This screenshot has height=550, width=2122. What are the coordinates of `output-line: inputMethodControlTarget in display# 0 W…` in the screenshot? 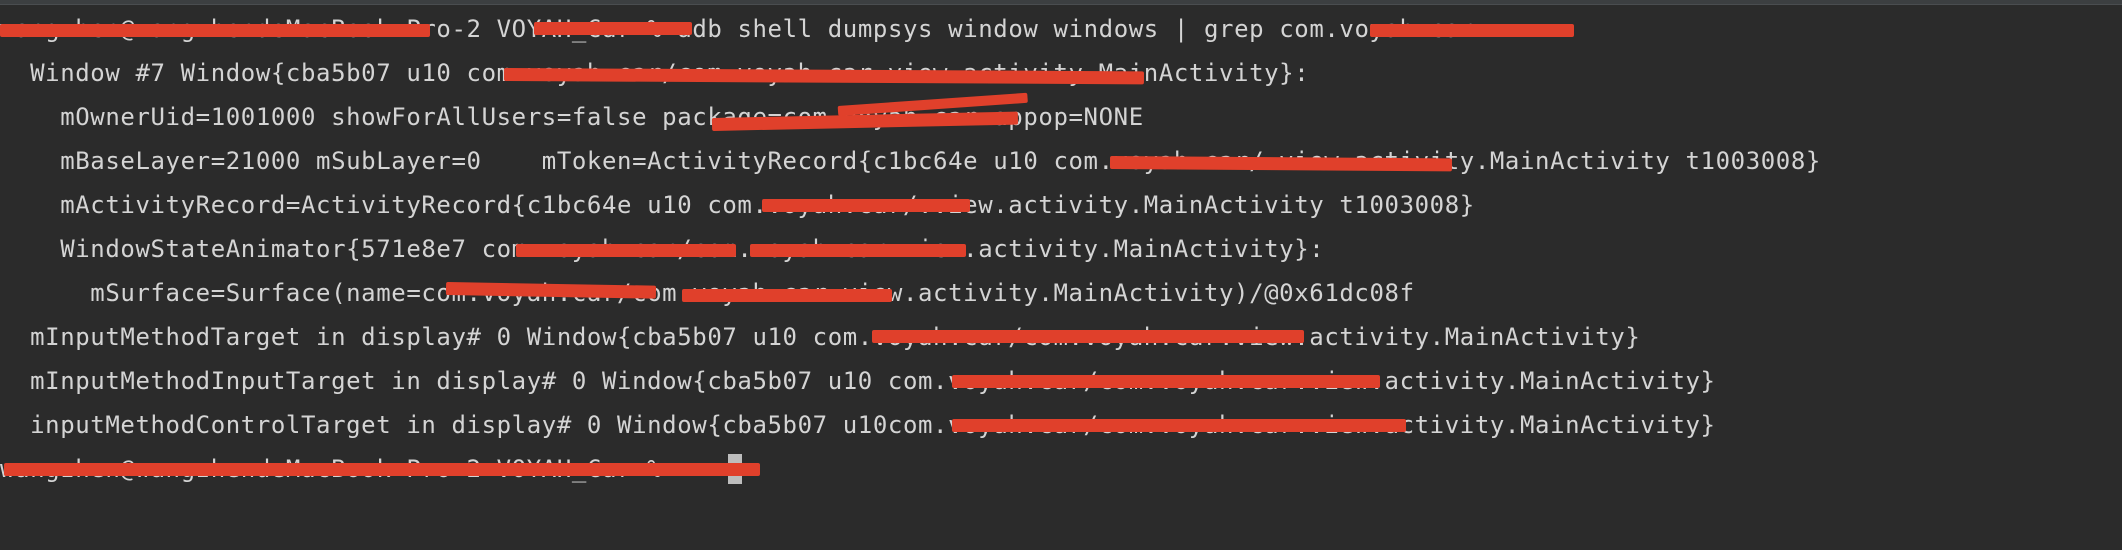 It's located at (858, 425).